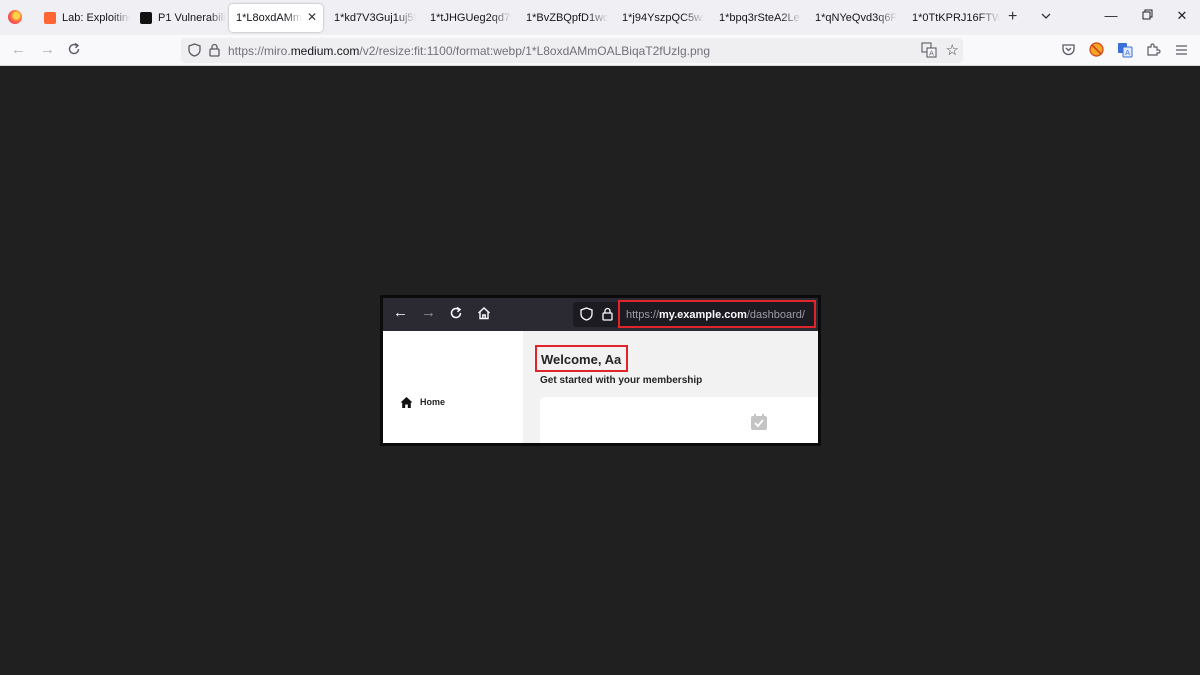 This screenshot has height=675, width=1200. I want to click on minimize-icon: —, so click(1111, 15).